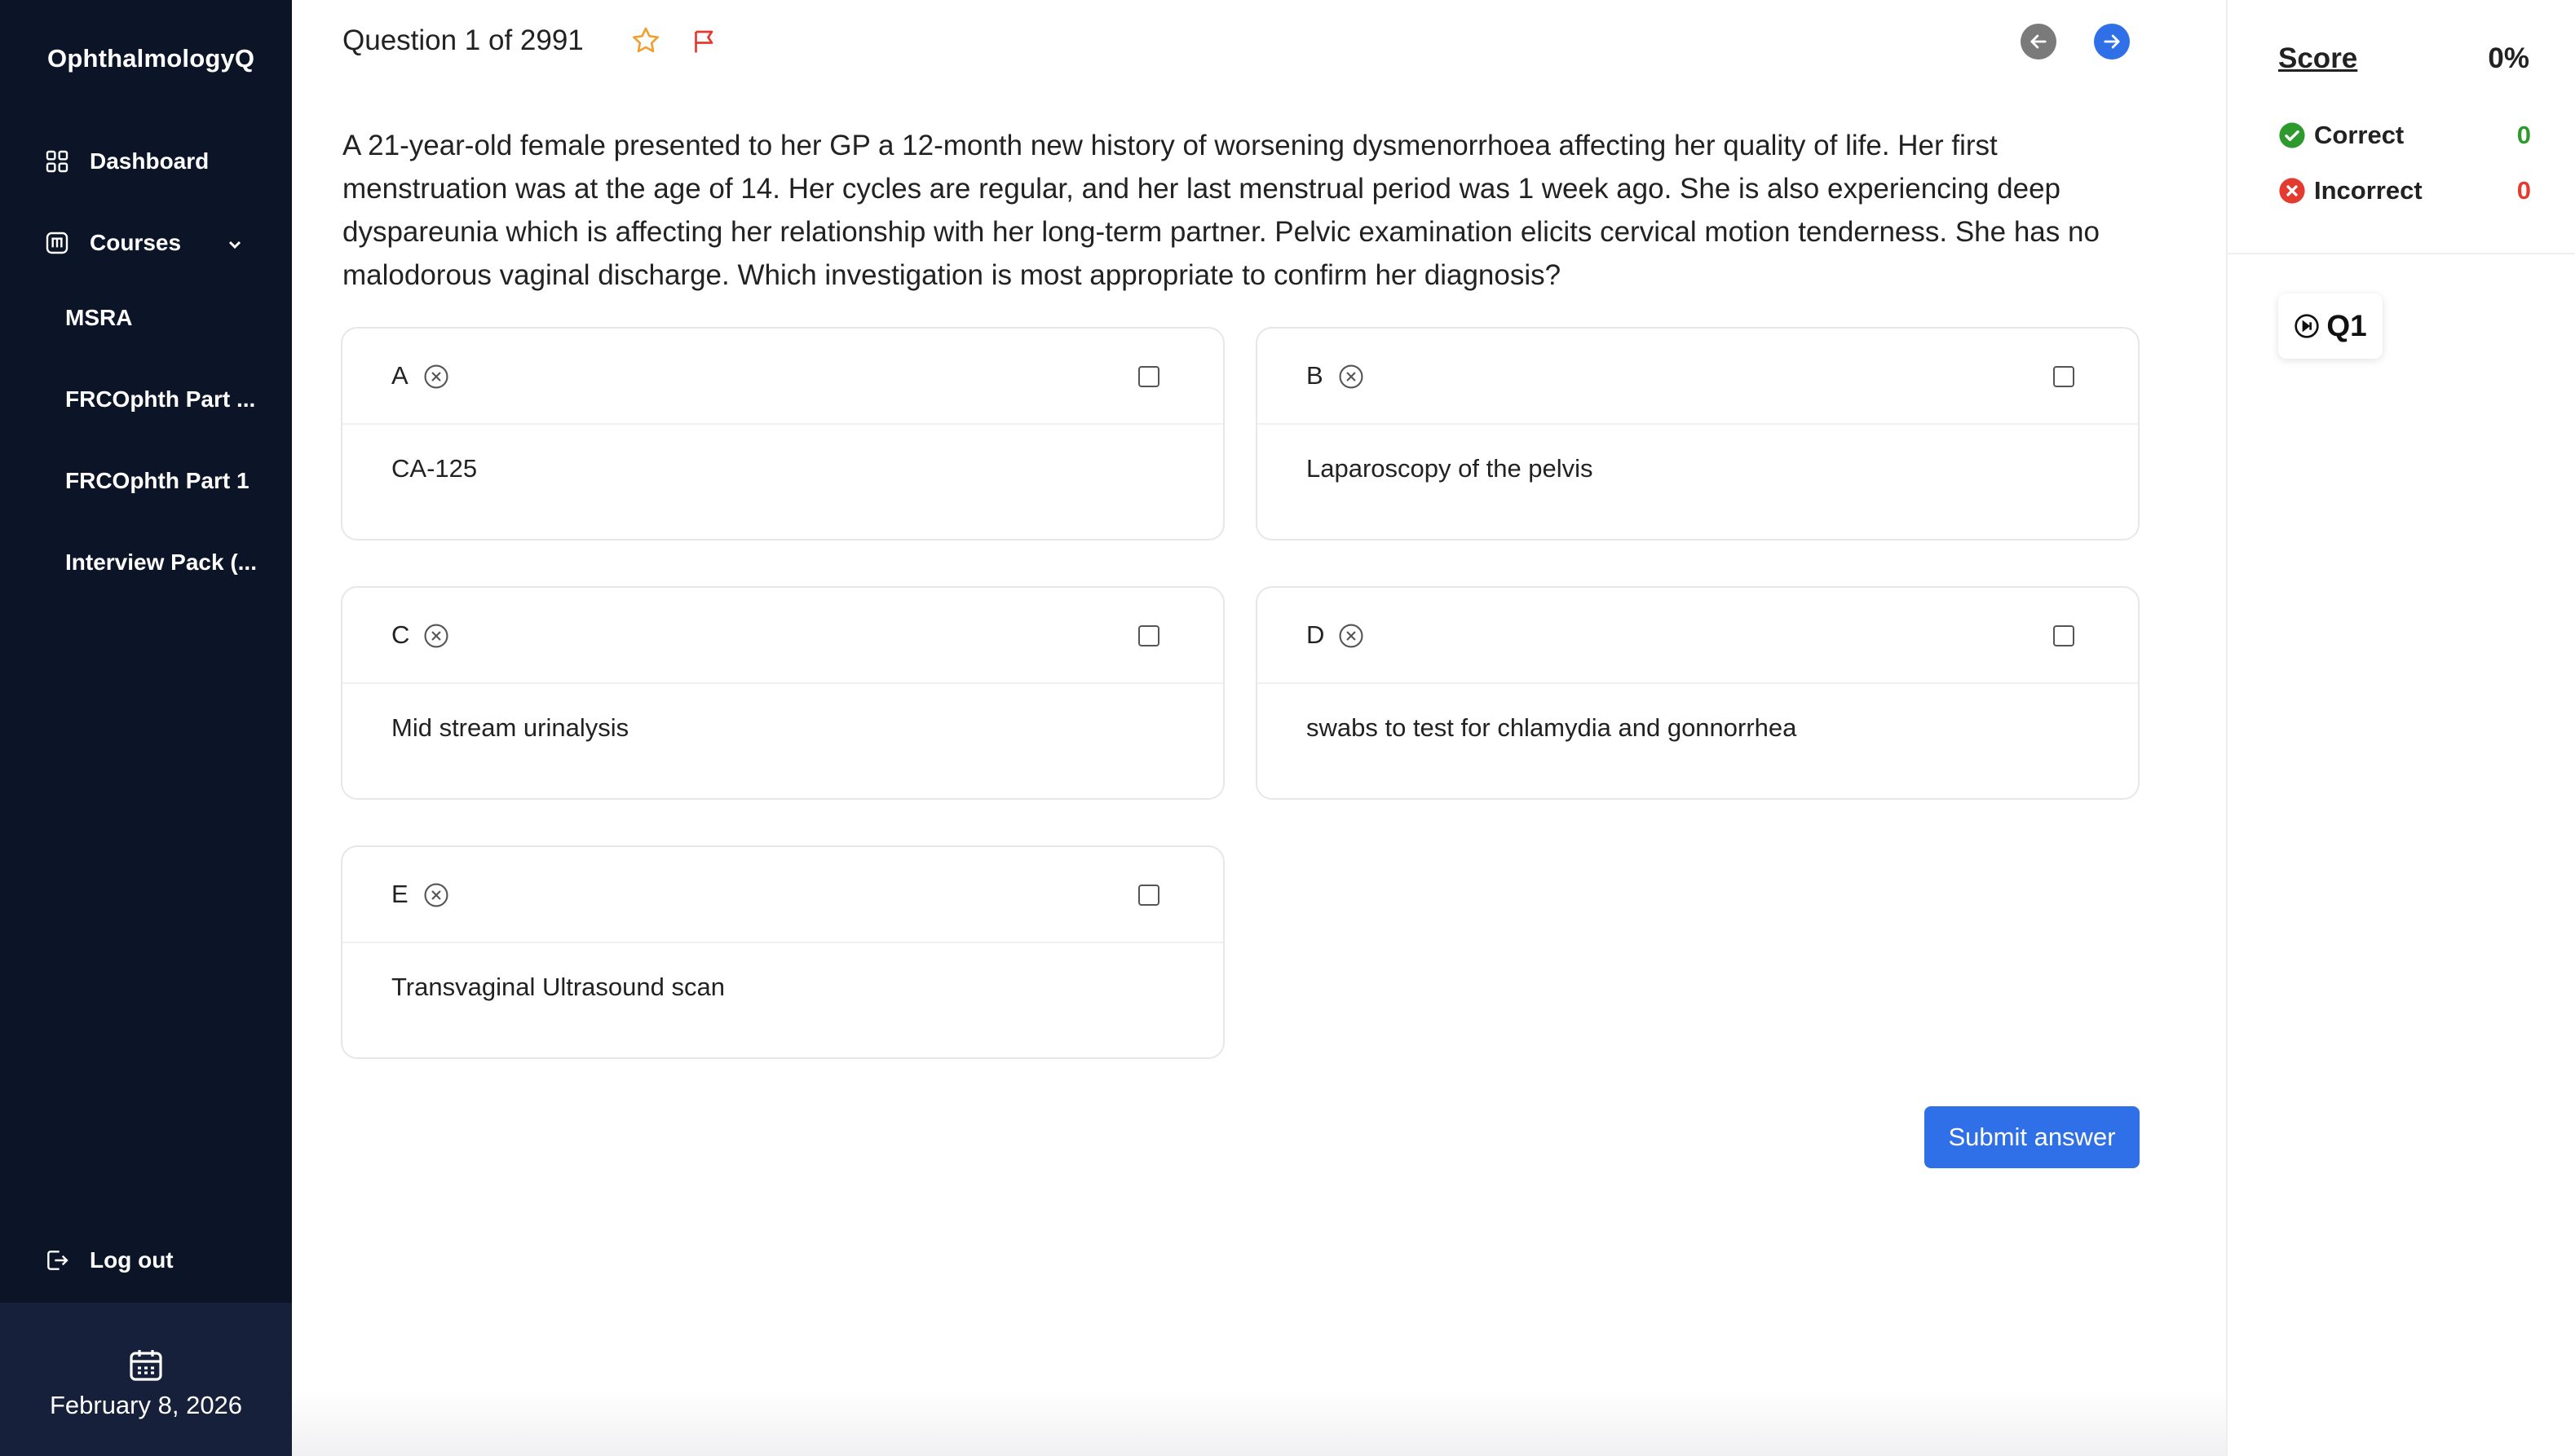 This screenshot has width=2575, height=1456. I want to click on sidebar-course-frcophth-part-1: FRCOphth Part 1, so click(158, 481).